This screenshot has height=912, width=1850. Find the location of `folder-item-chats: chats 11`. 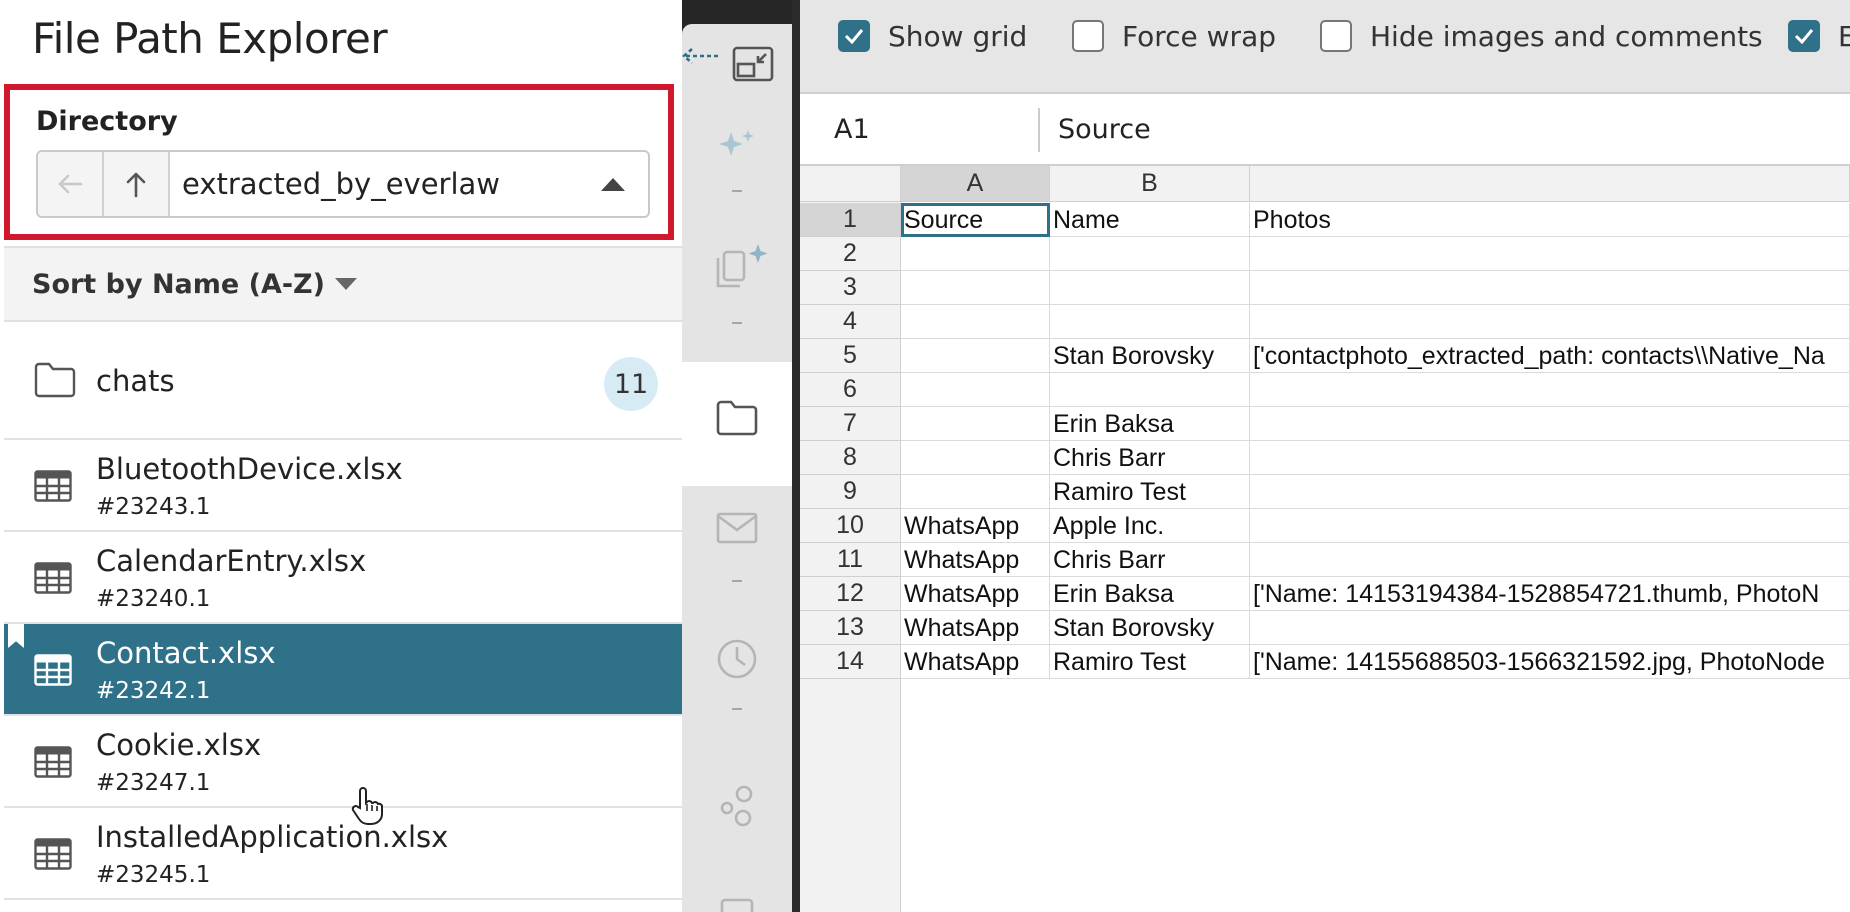

folder-item-chats: chats 11 is located at coordinates (343, 382).